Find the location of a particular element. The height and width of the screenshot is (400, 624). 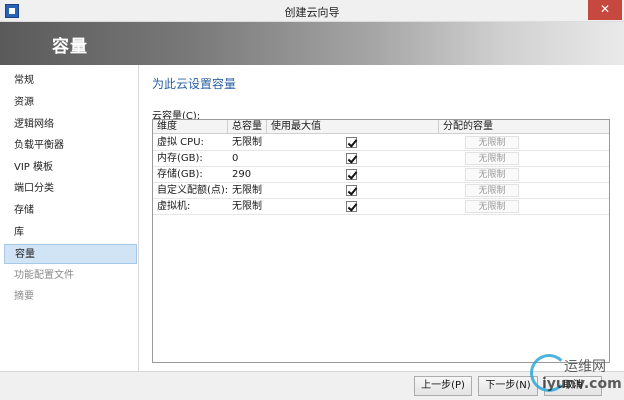

column-header-use-max: 使用最大值 is located at coordinates (353, 127).